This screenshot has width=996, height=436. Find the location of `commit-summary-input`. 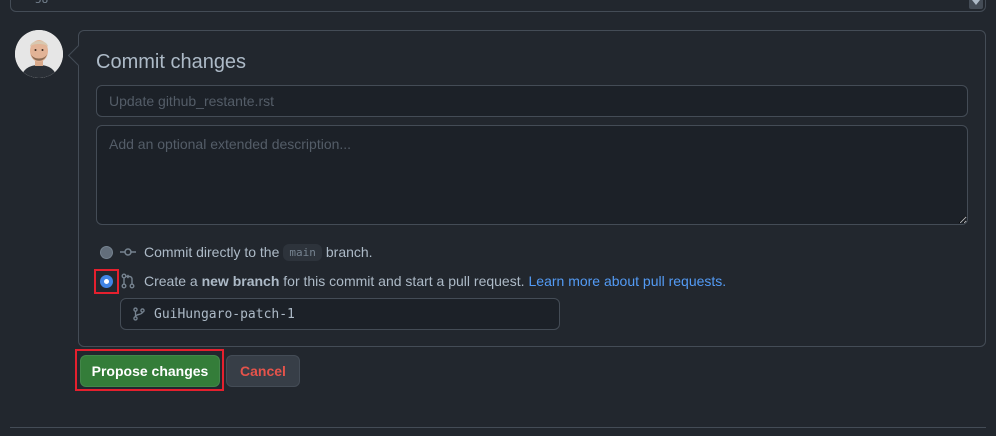

commit-summary-input is located at coordinates (532, 101).